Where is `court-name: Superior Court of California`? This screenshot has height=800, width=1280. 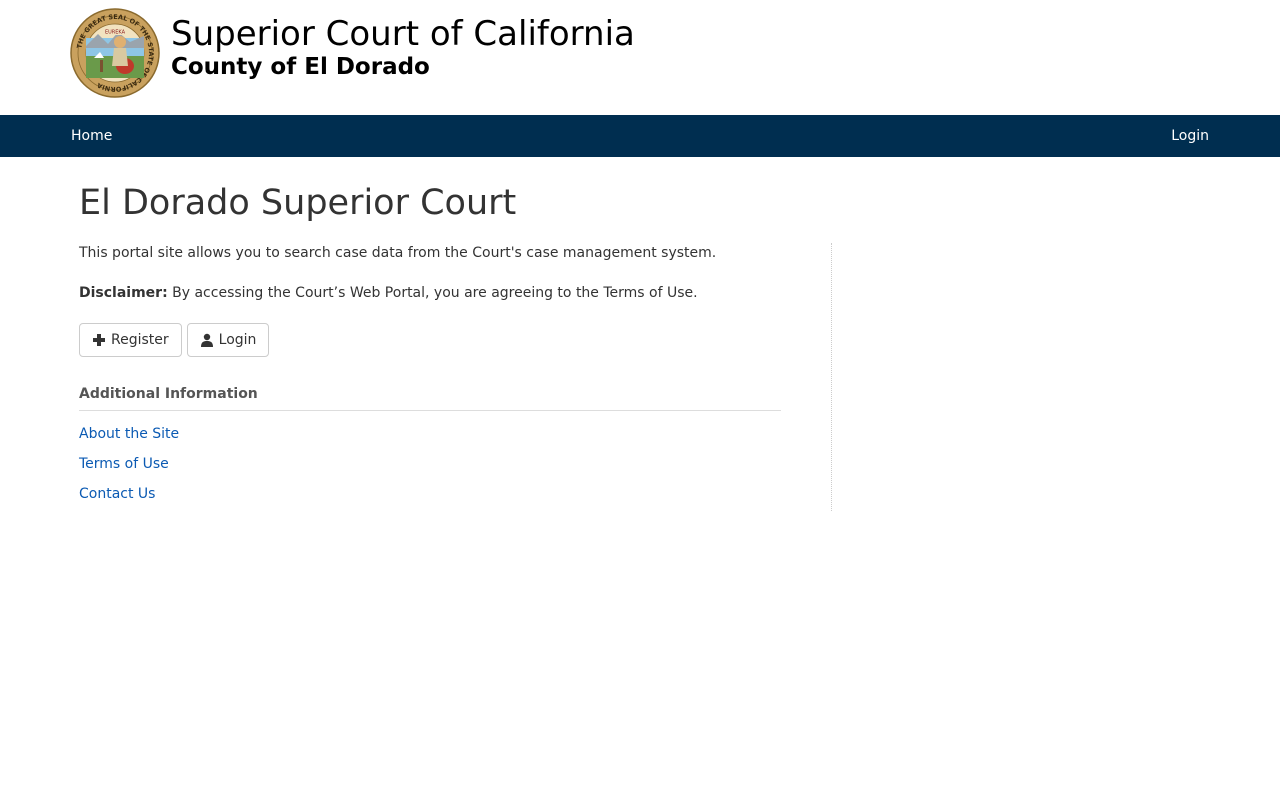 court-name: Superior Court of California is located at coordinates (403, 34).